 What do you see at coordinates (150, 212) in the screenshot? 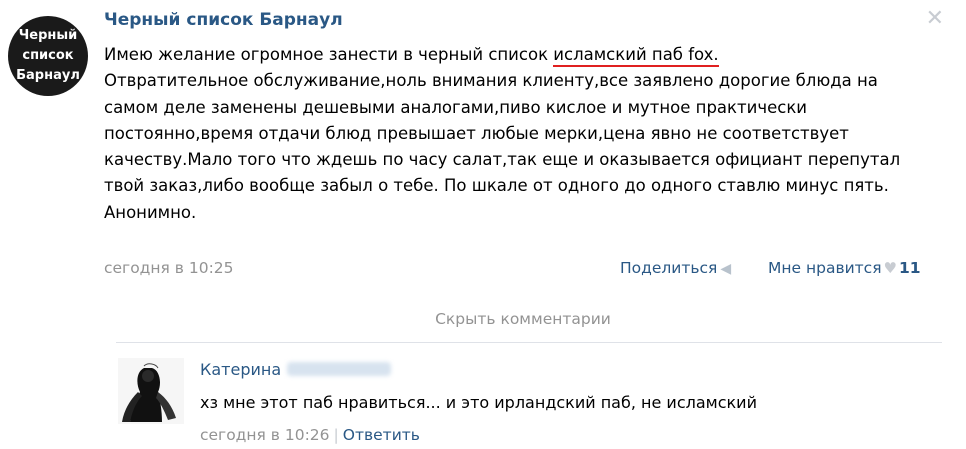
I see `post-sign: Анонимно.` at bounding box center [150, 212].